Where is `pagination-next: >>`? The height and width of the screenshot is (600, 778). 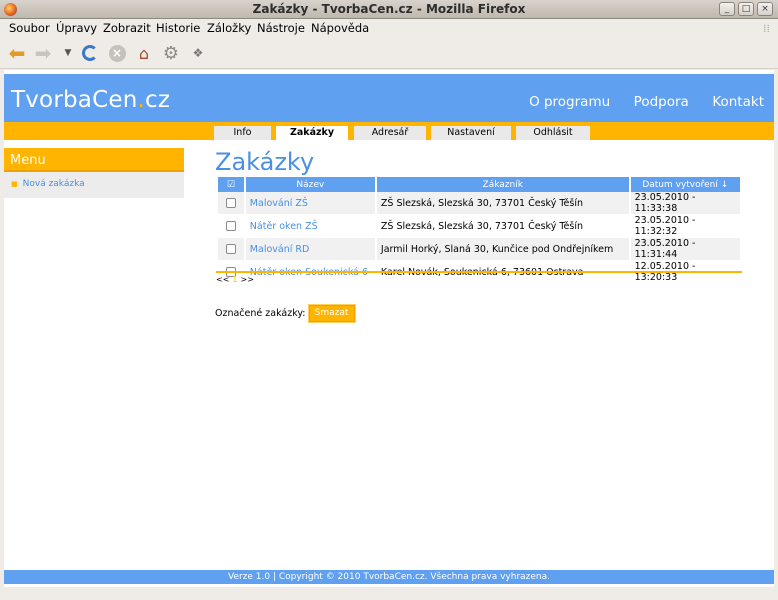
pagination-next: >> is located at coordinates (247, 279).